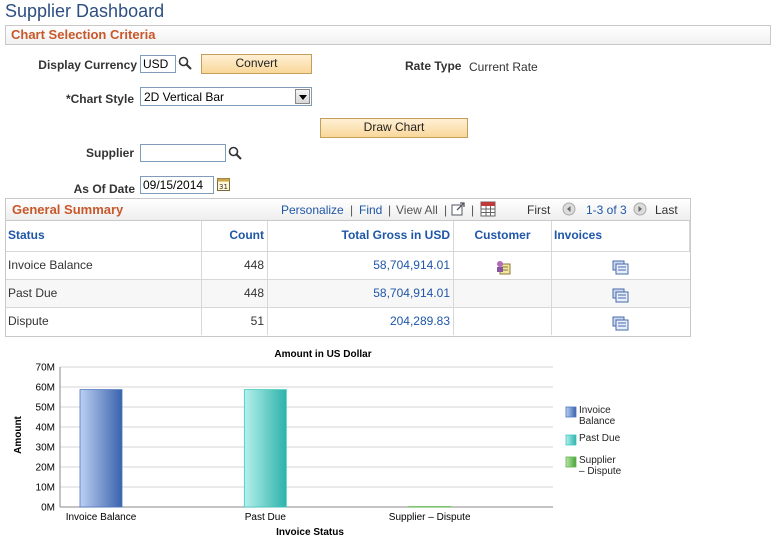 The image size is (776, 557). Describe the element at coordinates (503, 236) in the screenshot. I see `column-header-customer: Customer` at that location.